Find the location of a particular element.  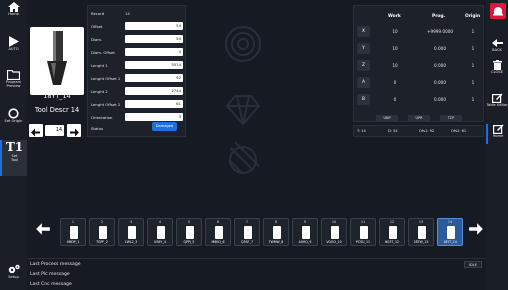

tool-card-number: 3 is located at coordinates (131, 222).